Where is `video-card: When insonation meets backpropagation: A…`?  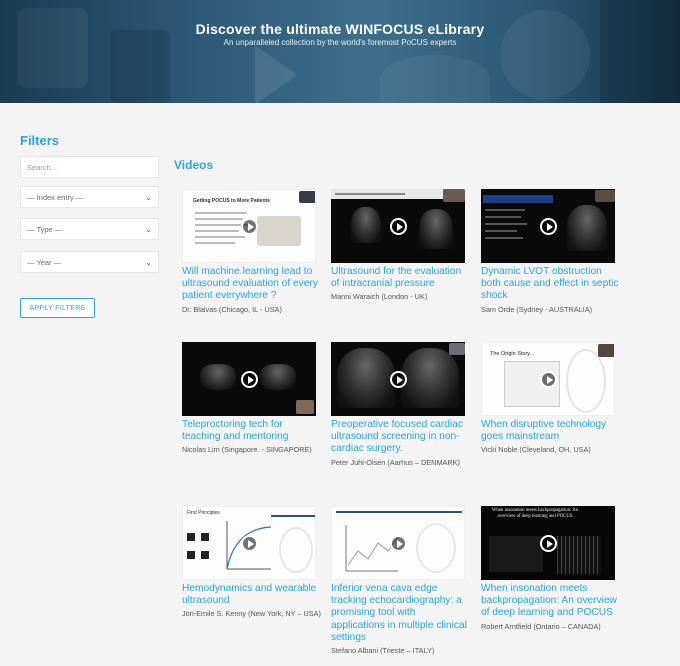
video-card: When insonation meets backpropagation: A… is located at coordinates (551, 569).